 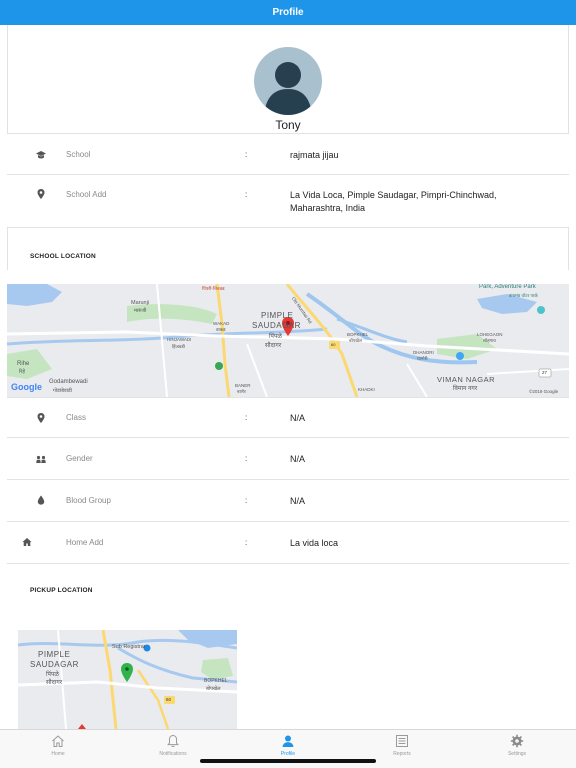 I want to click on avatar, so click(x=288, y=81).